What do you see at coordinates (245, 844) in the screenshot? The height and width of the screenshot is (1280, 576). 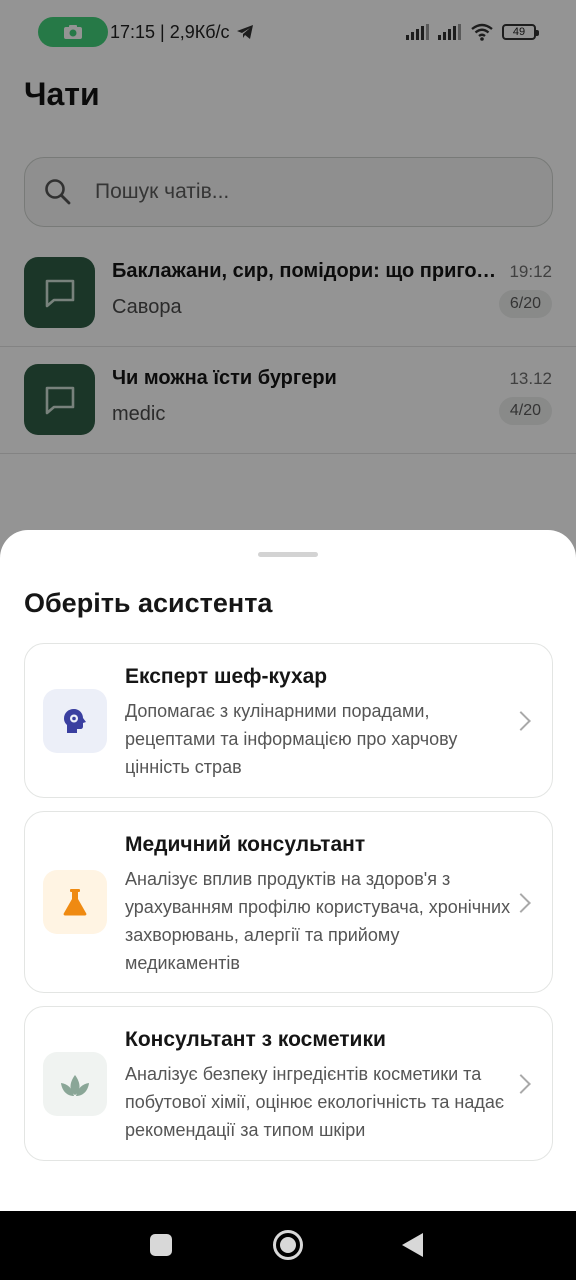 I see `assistant-title: Медичний консультант` at bounding box center [245, 844].